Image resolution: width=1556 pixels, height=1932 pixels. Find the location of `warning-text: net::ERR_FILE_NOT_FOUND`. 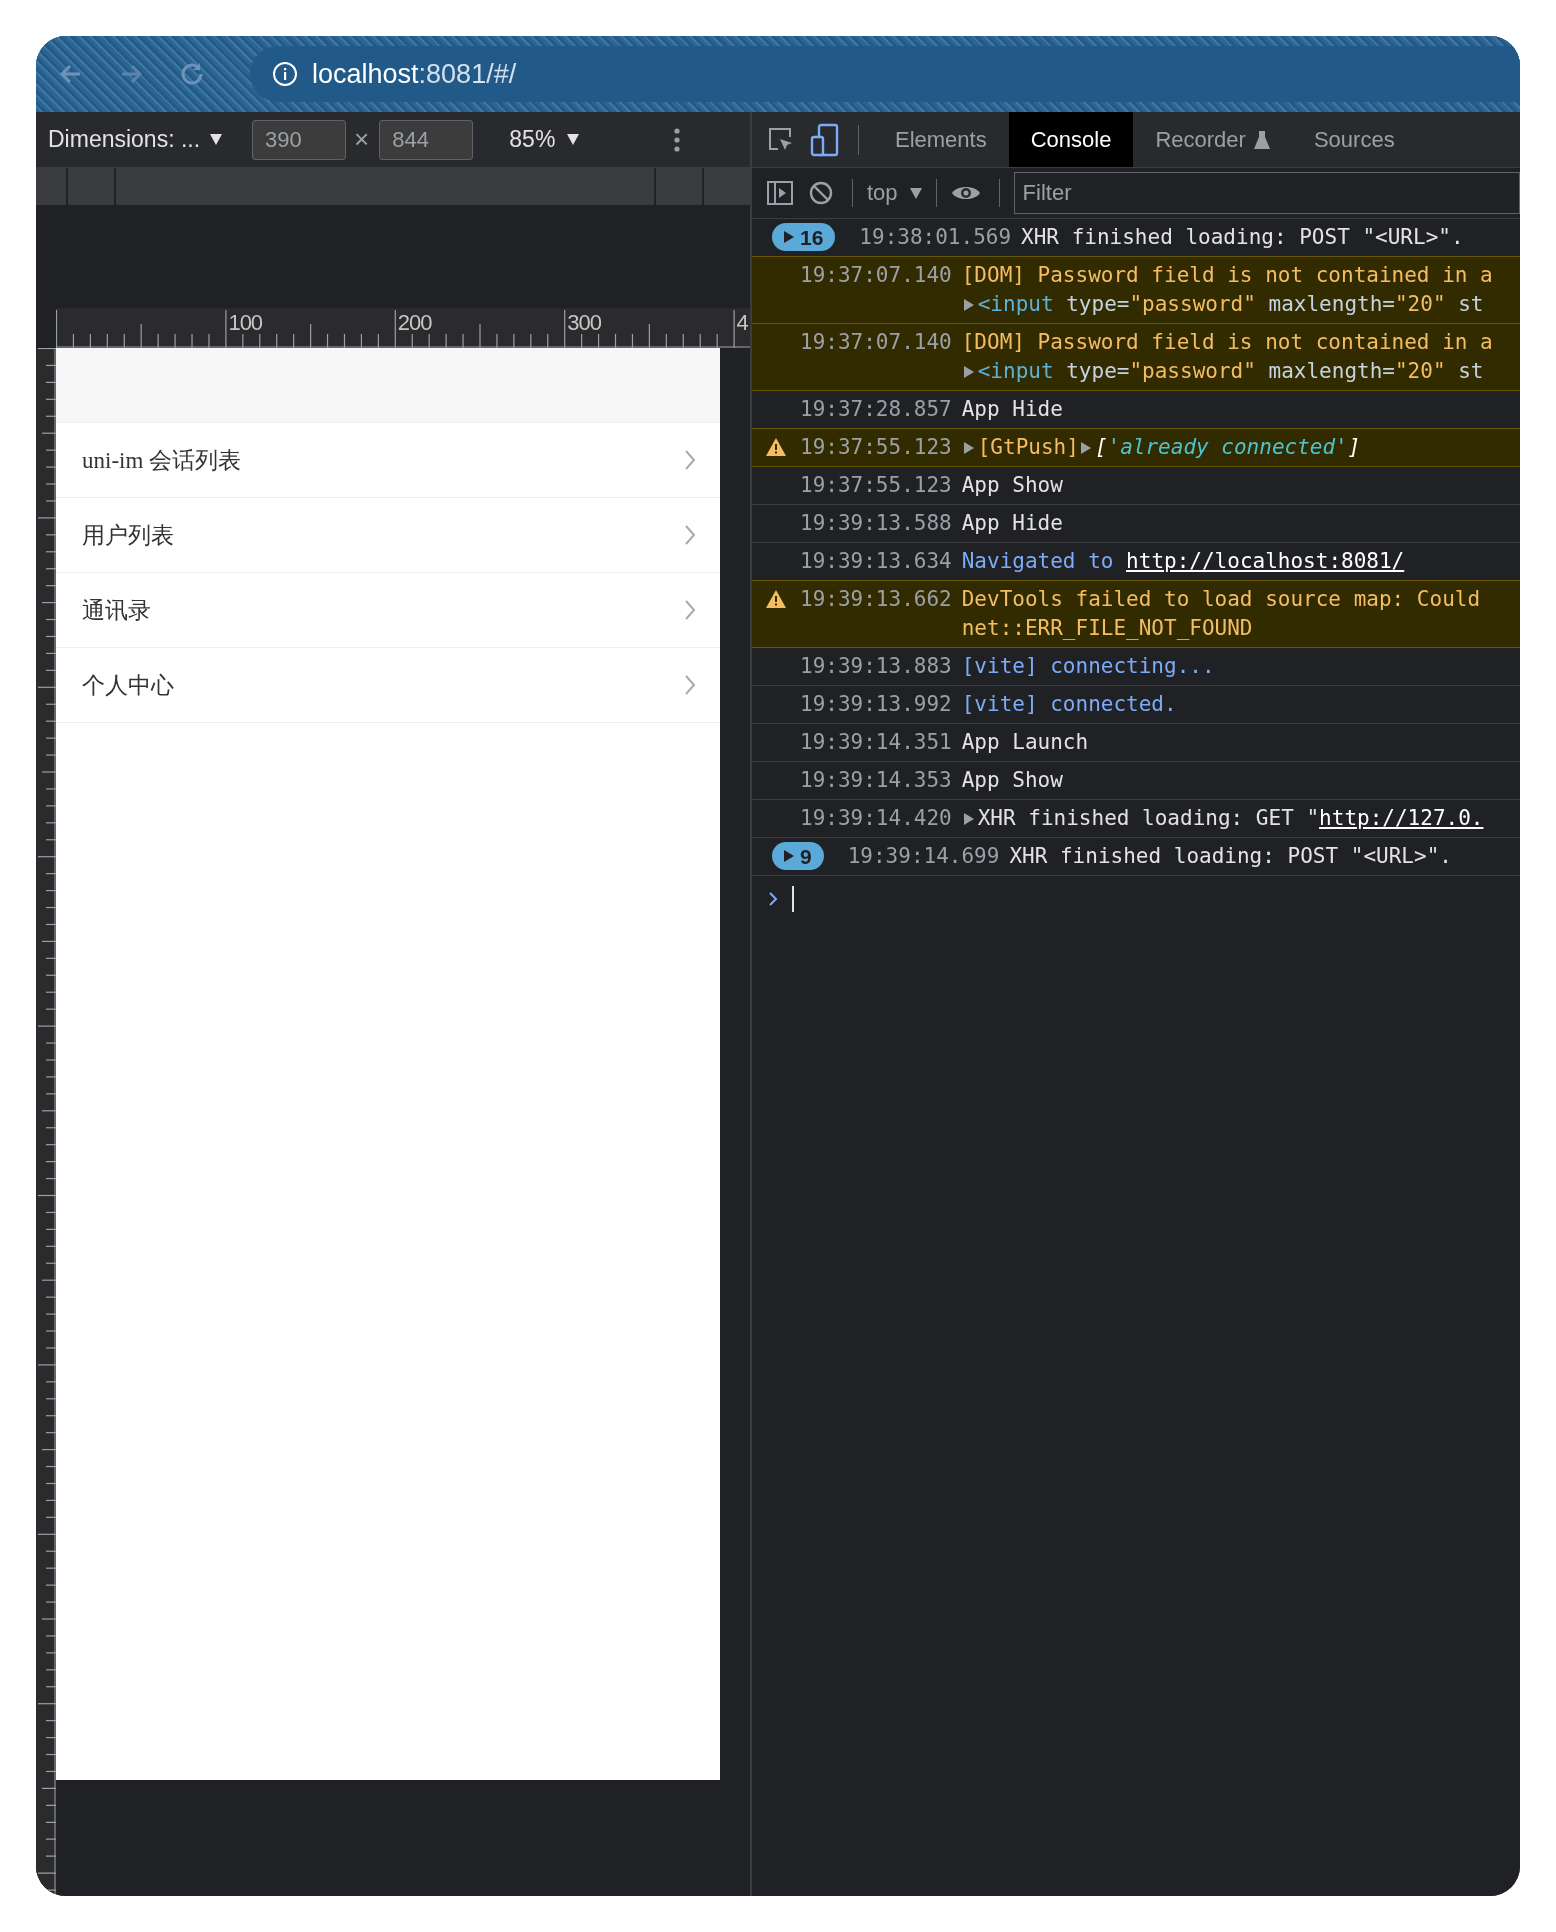

warning-text: net::ERR_FILE_NOT_FOUND is located at coordinates (1107, 628).